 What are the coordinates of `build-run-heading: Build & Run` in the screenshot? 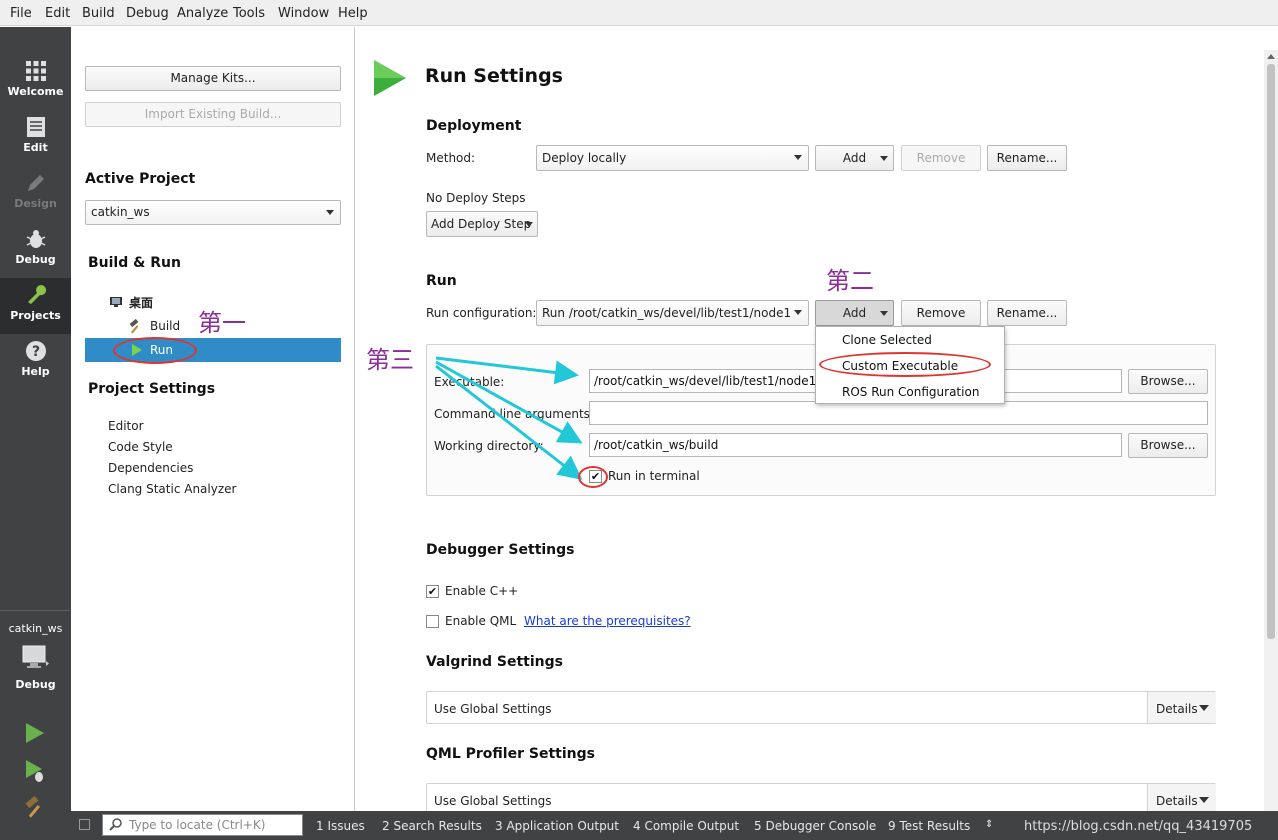 It's located at (134, 263).